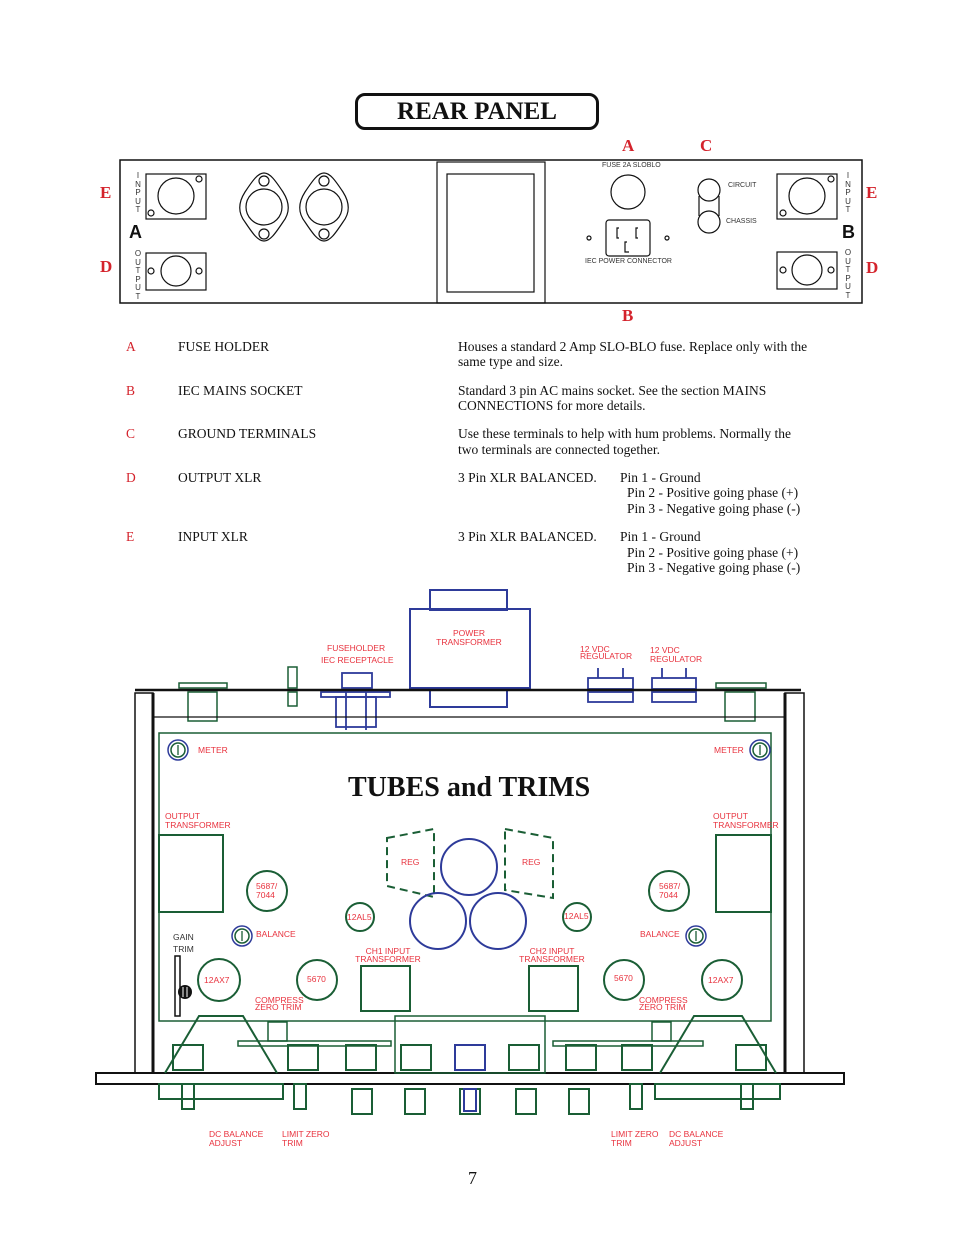 Image resolution: width=954 pixels, height=1235 pixels. I want to click on callout-e-right: E, so click(872, 192).